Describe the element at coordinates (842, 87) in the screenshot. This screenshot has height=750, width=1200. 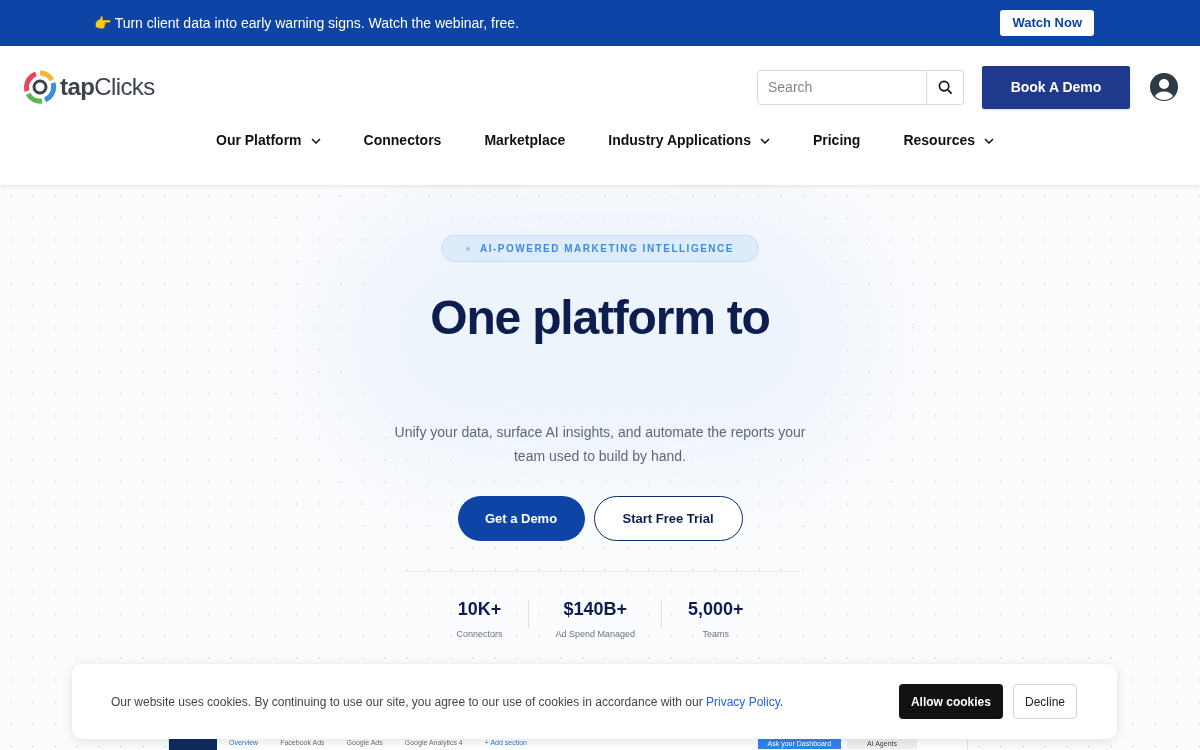
I see `search-field: Search` at that location.